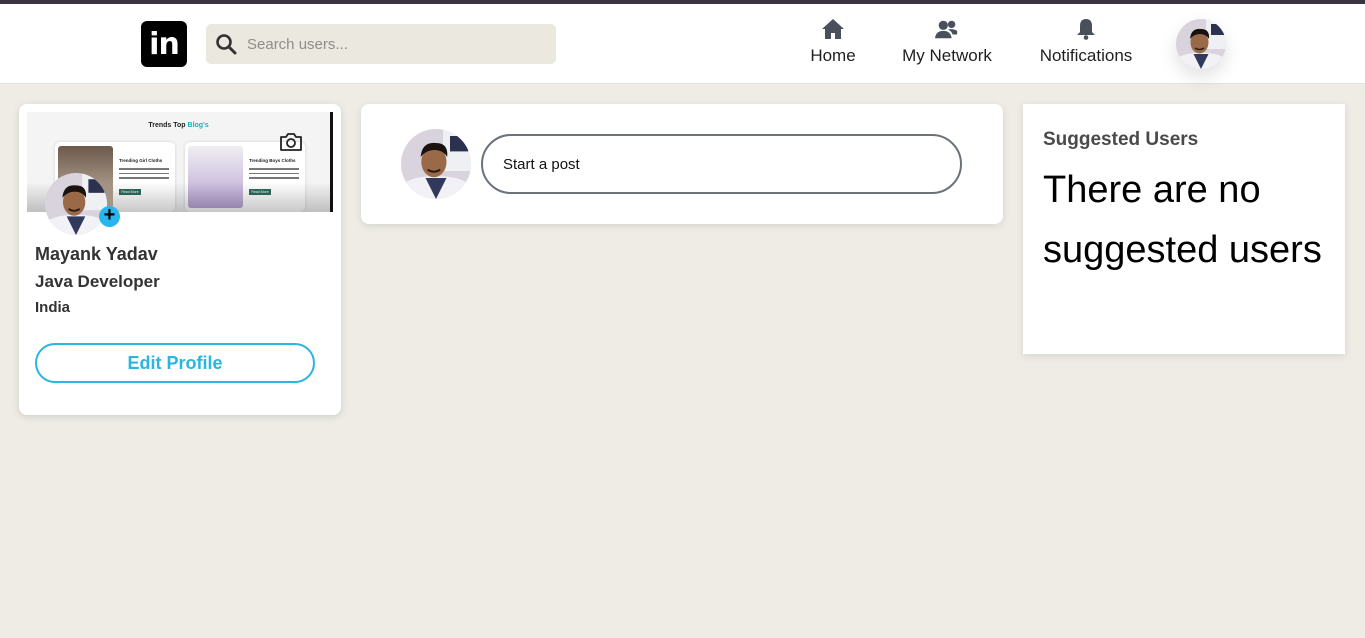  I want to click on search-input, so click(392, 44).